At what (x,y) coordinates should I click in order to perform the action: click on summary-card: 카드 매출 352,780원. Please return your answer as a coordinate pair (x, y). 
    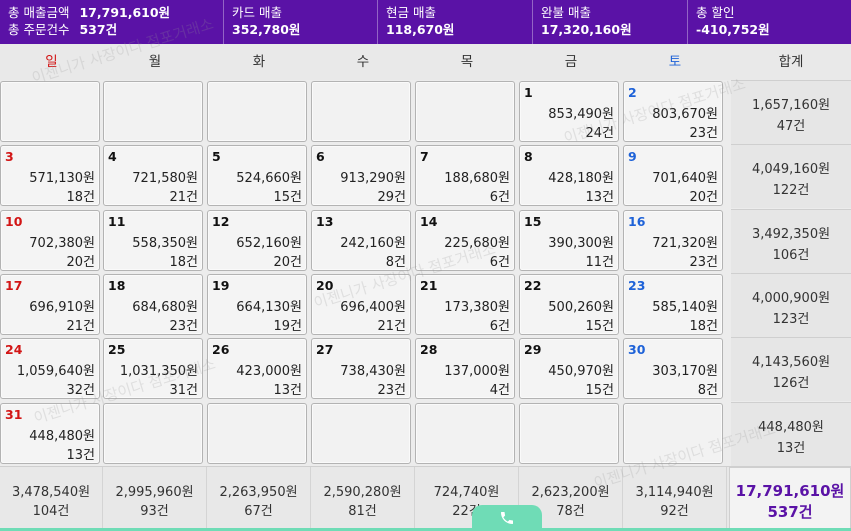
    Looking at the image, I should click on (301, 22).